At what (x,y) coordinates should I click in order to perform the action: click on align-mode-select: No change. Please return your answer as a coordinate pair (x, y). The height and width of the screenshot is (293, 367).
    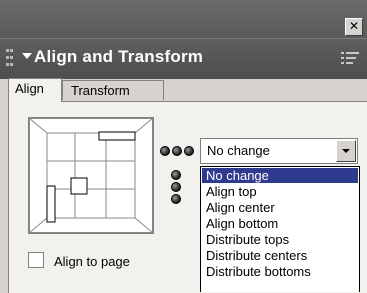
    Looking at the image, I should click on (279, 151).